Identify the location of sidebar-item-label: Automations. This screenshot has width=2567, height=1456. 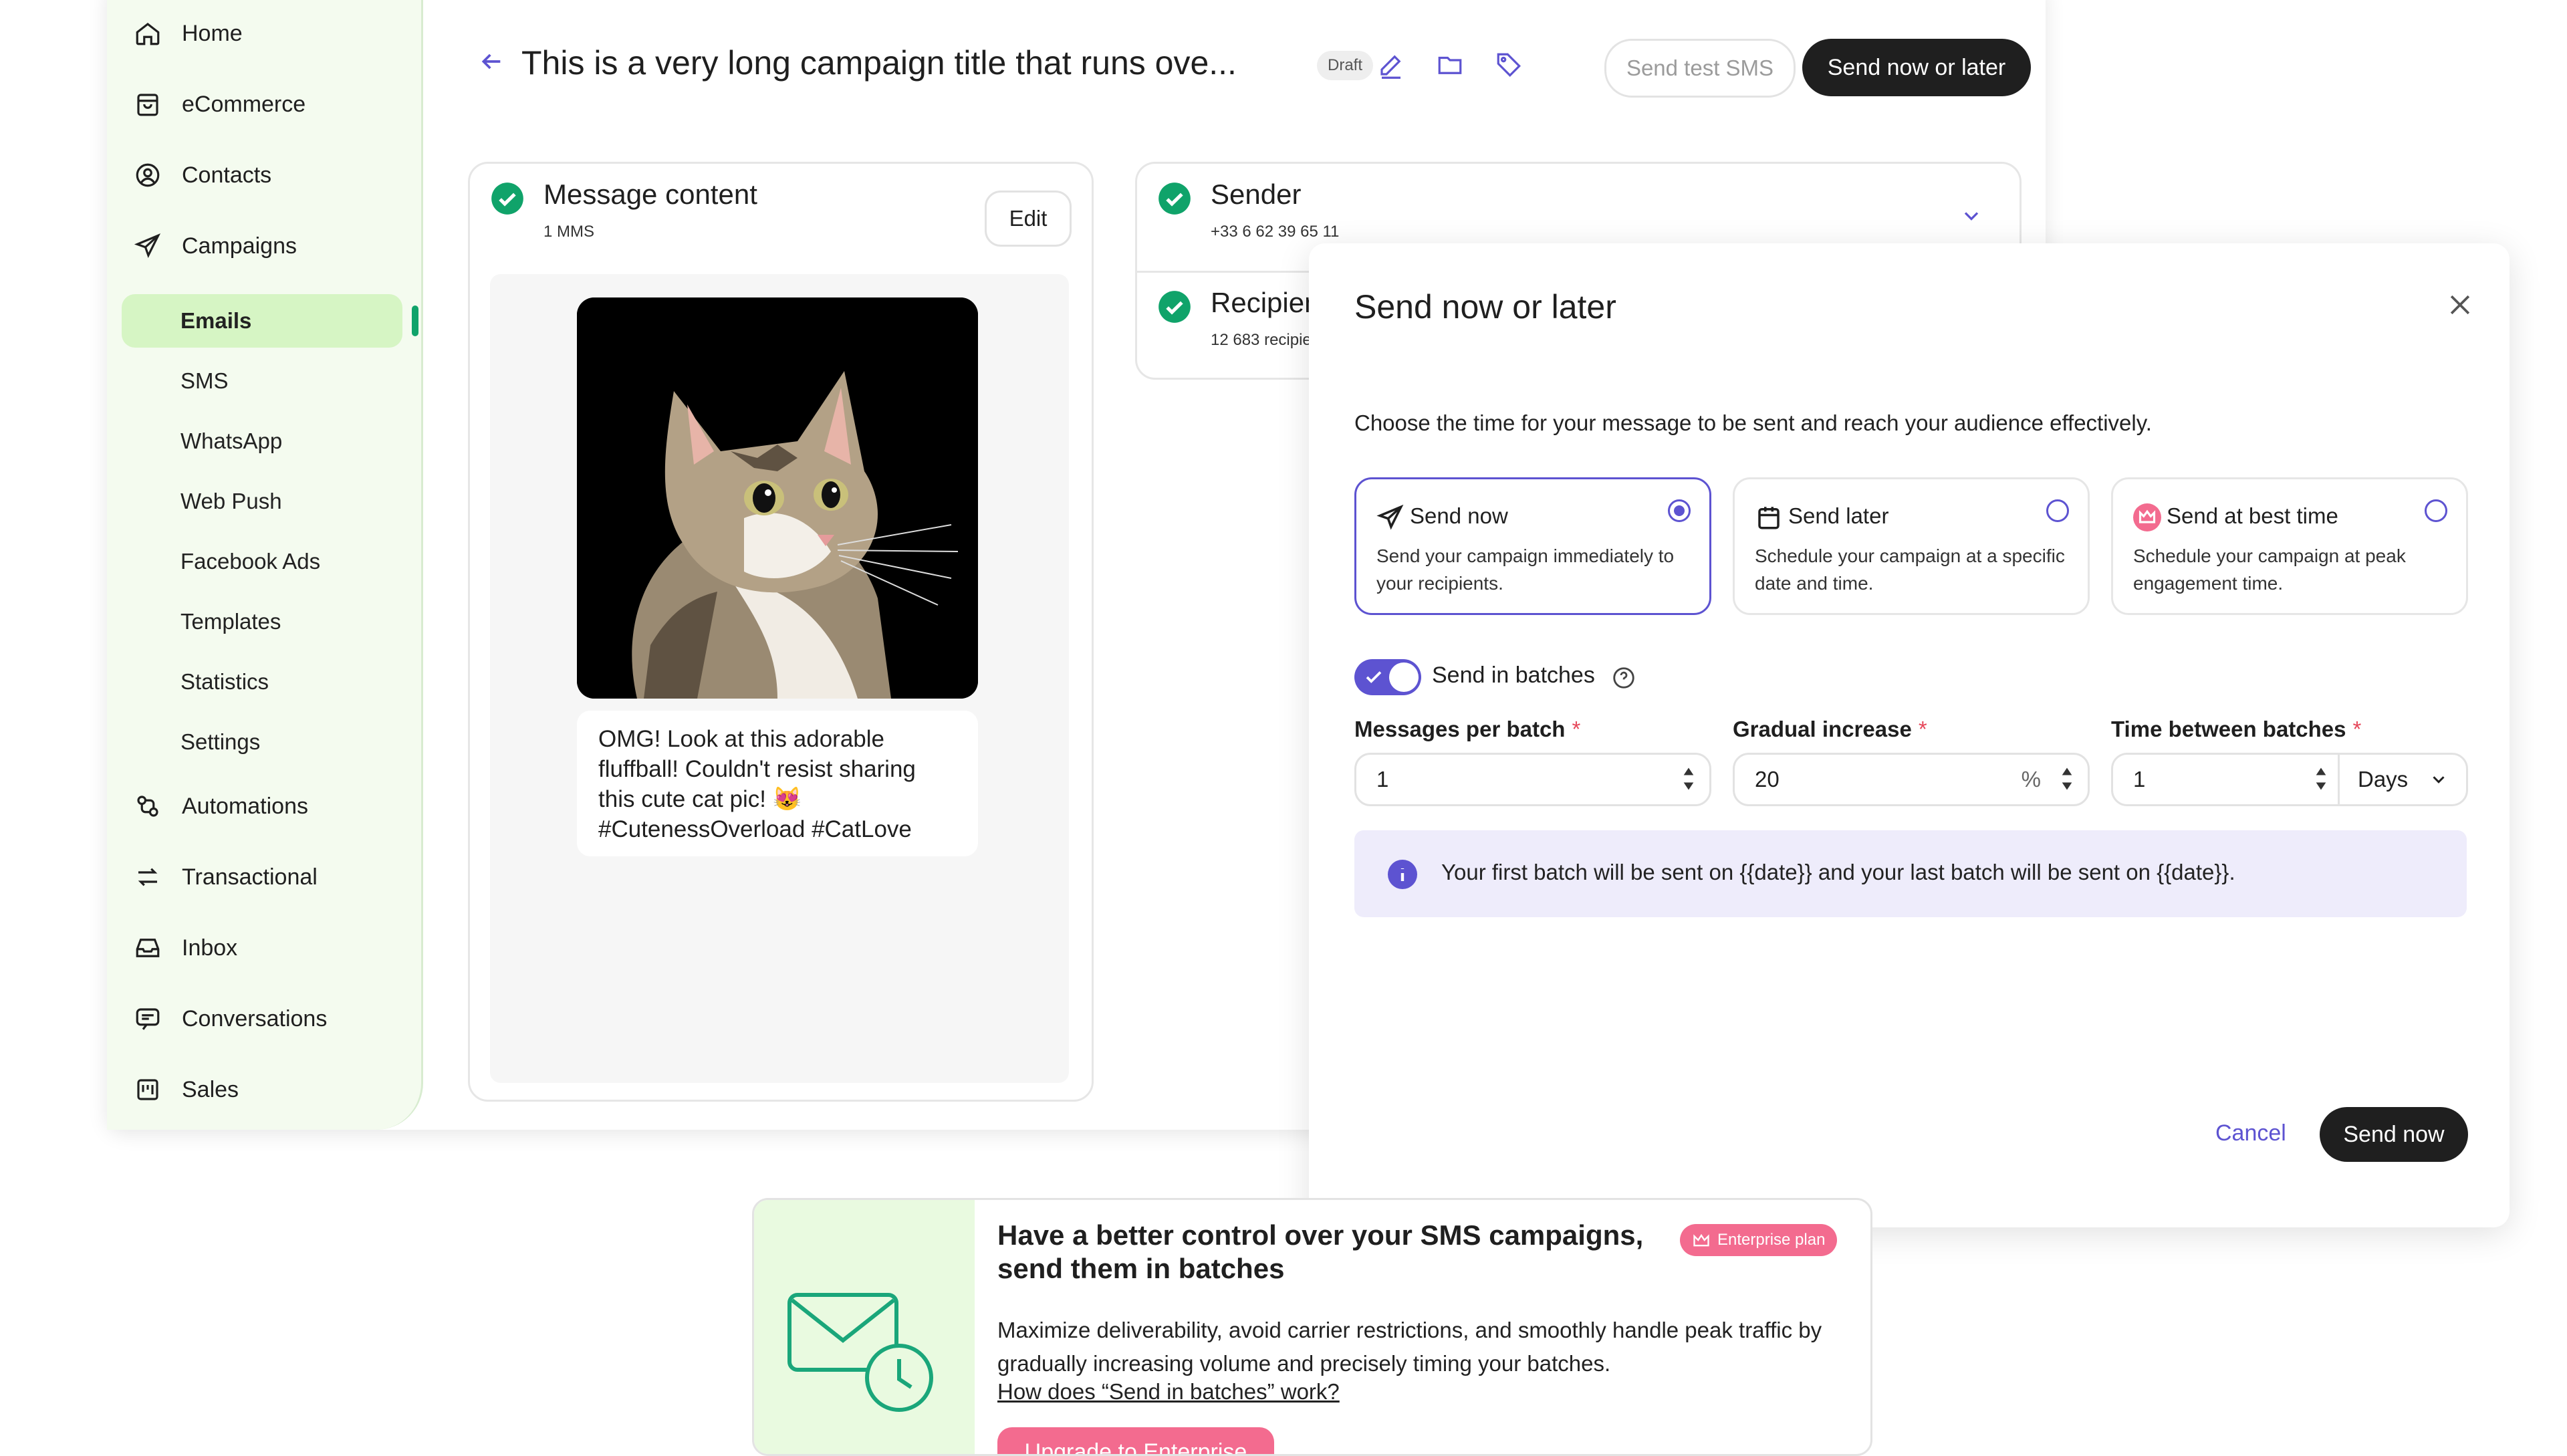
(245, 806).